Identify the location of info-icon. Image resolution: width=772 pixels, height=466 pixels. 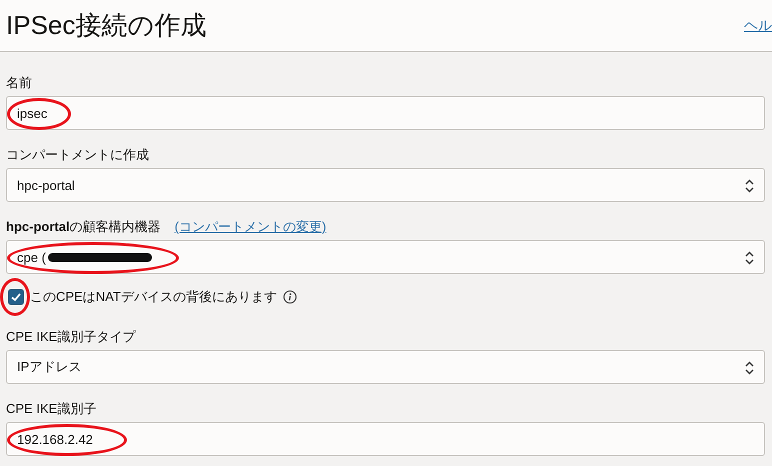
(289, 297).